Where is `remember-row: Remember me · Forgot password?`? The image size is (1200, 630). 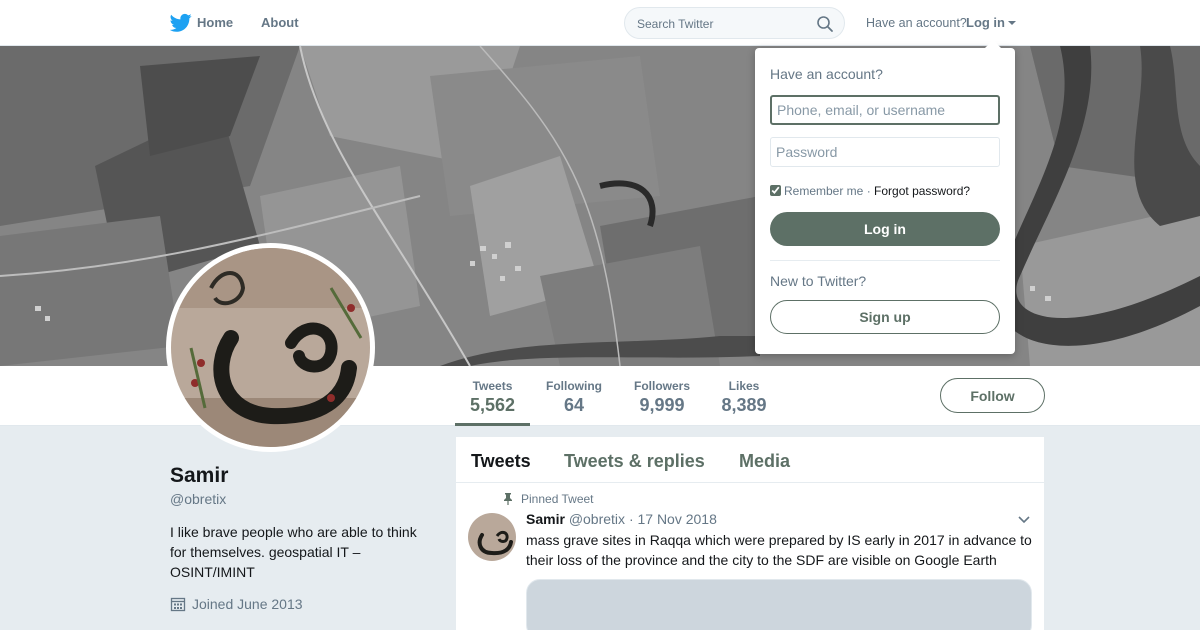
remember-row: Remember me · Forgot password? is located at coordinates (870, 191).